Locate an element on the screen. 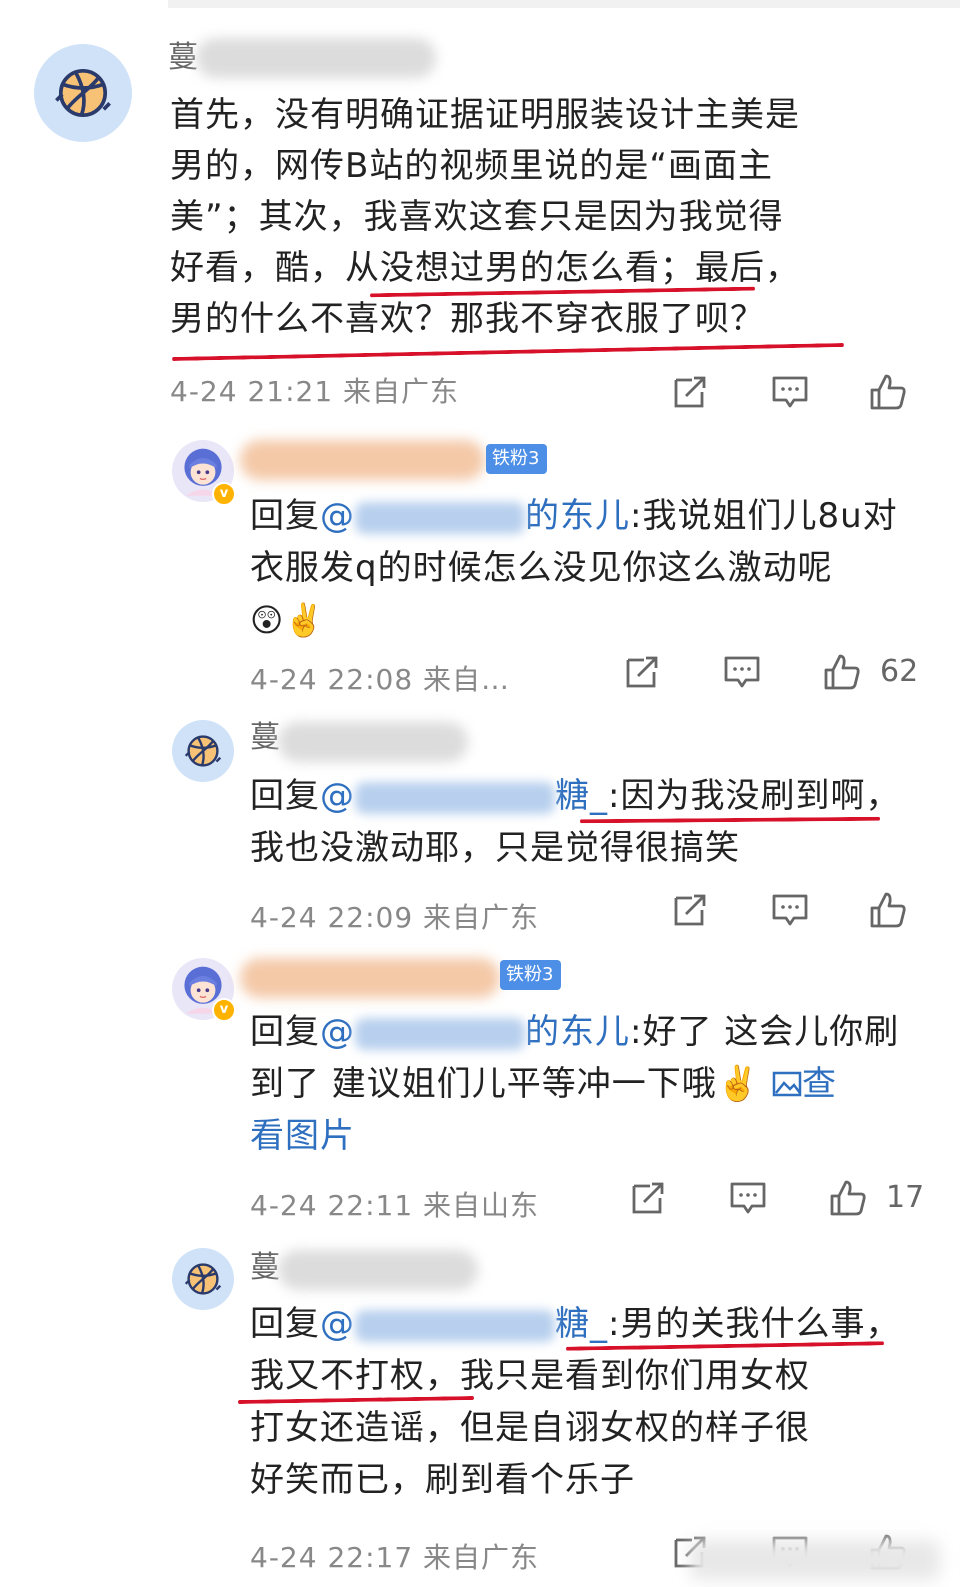 The image size is (960, 1587). timestamp-location: 4-24 22:09 来自广东 is located at coordinates (395, 917).